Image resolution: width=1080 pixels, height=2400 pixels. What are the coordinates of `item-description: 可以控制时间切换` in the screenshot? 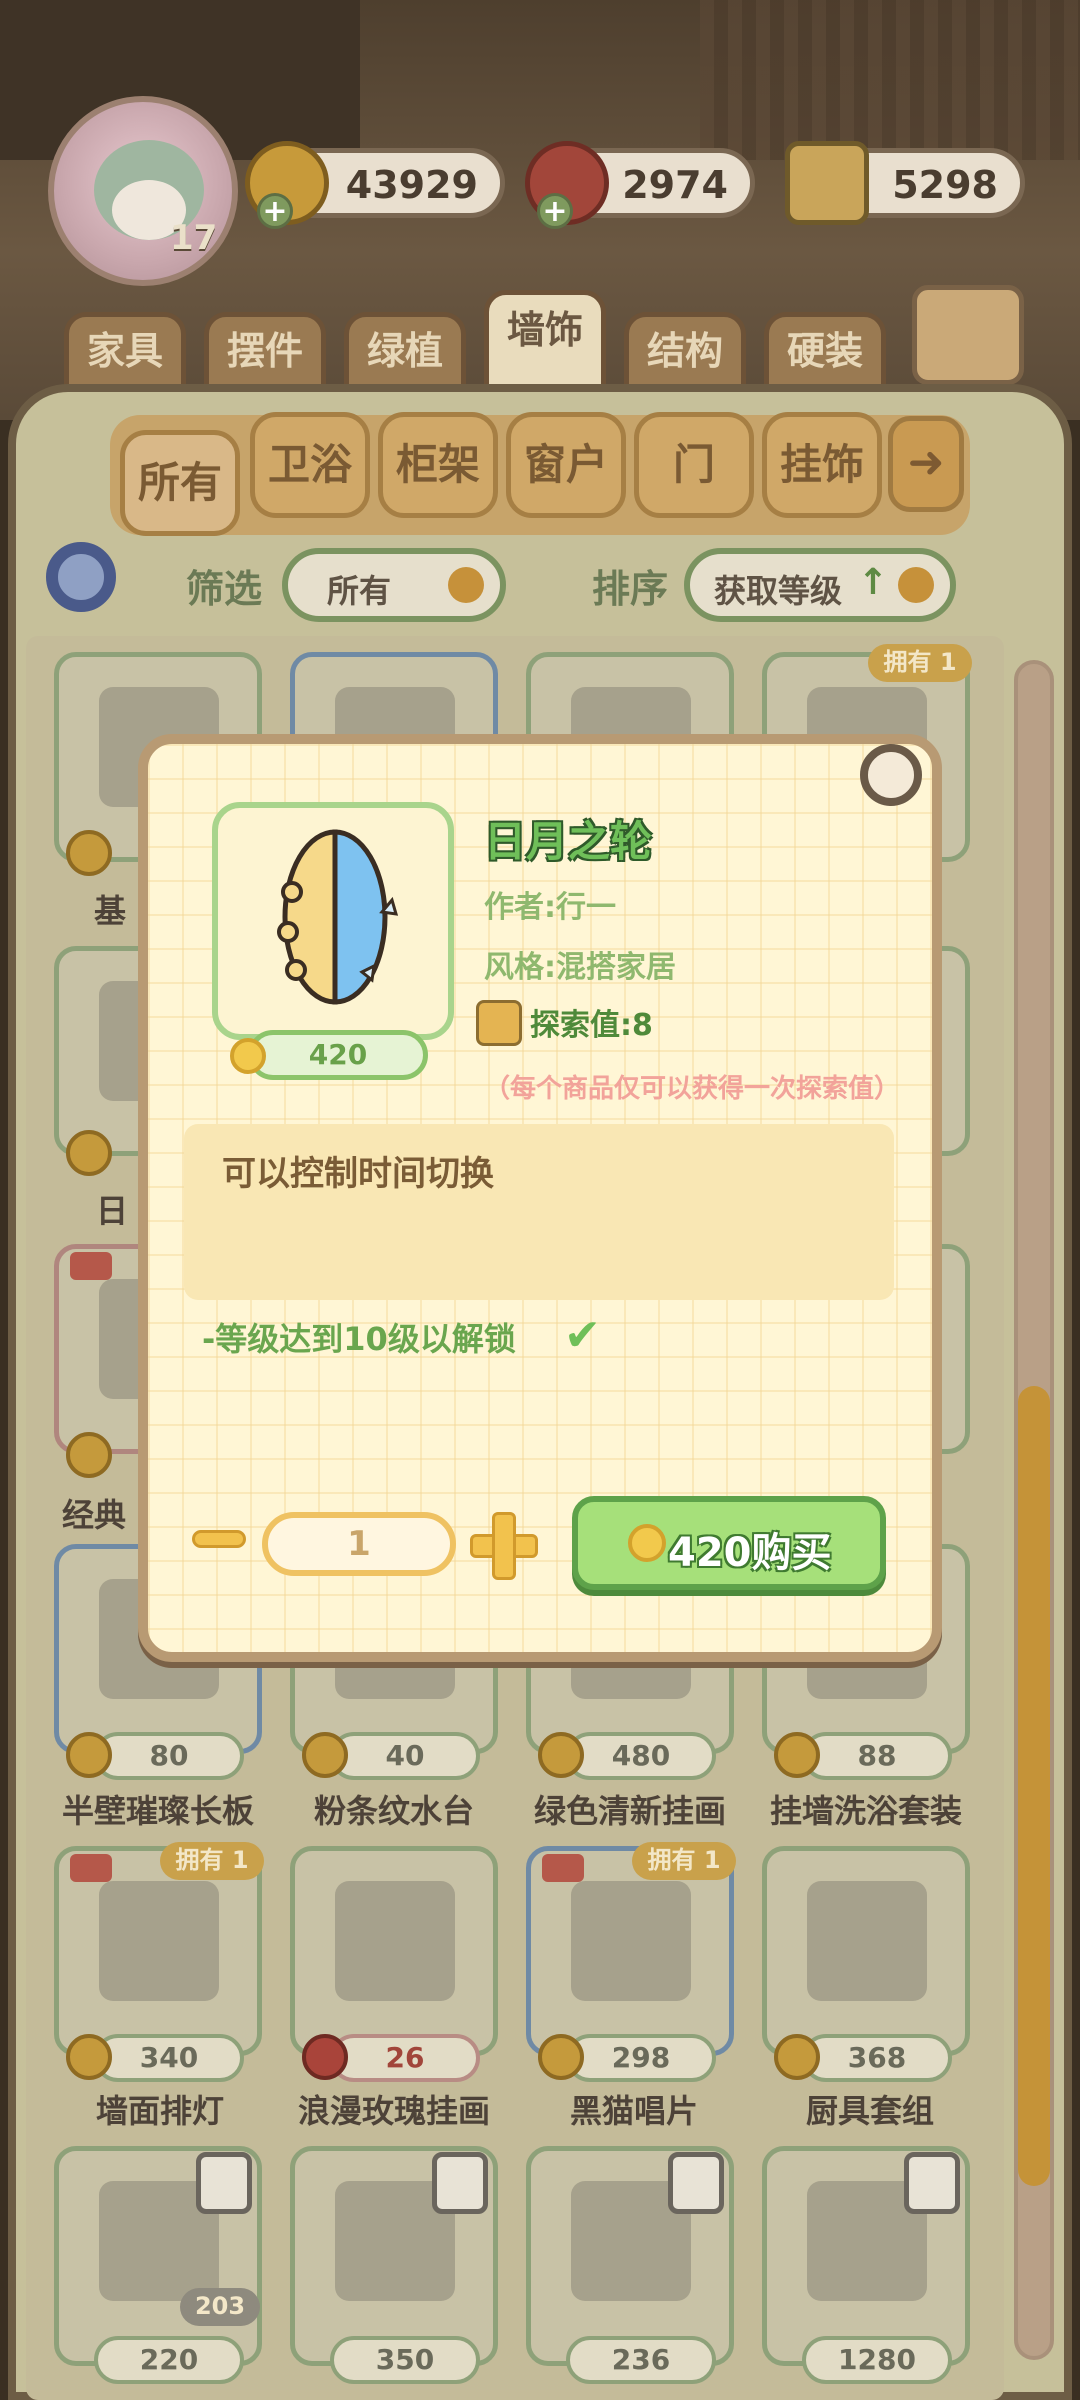 It's located at (358, 1174).